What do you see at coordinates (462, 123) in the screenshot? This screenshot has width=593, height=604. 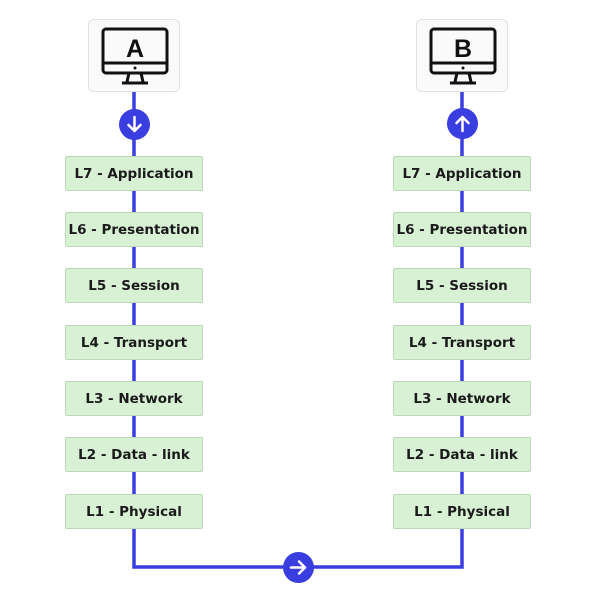 I see `arrow-up-icon` at bounding box center [462, 123].